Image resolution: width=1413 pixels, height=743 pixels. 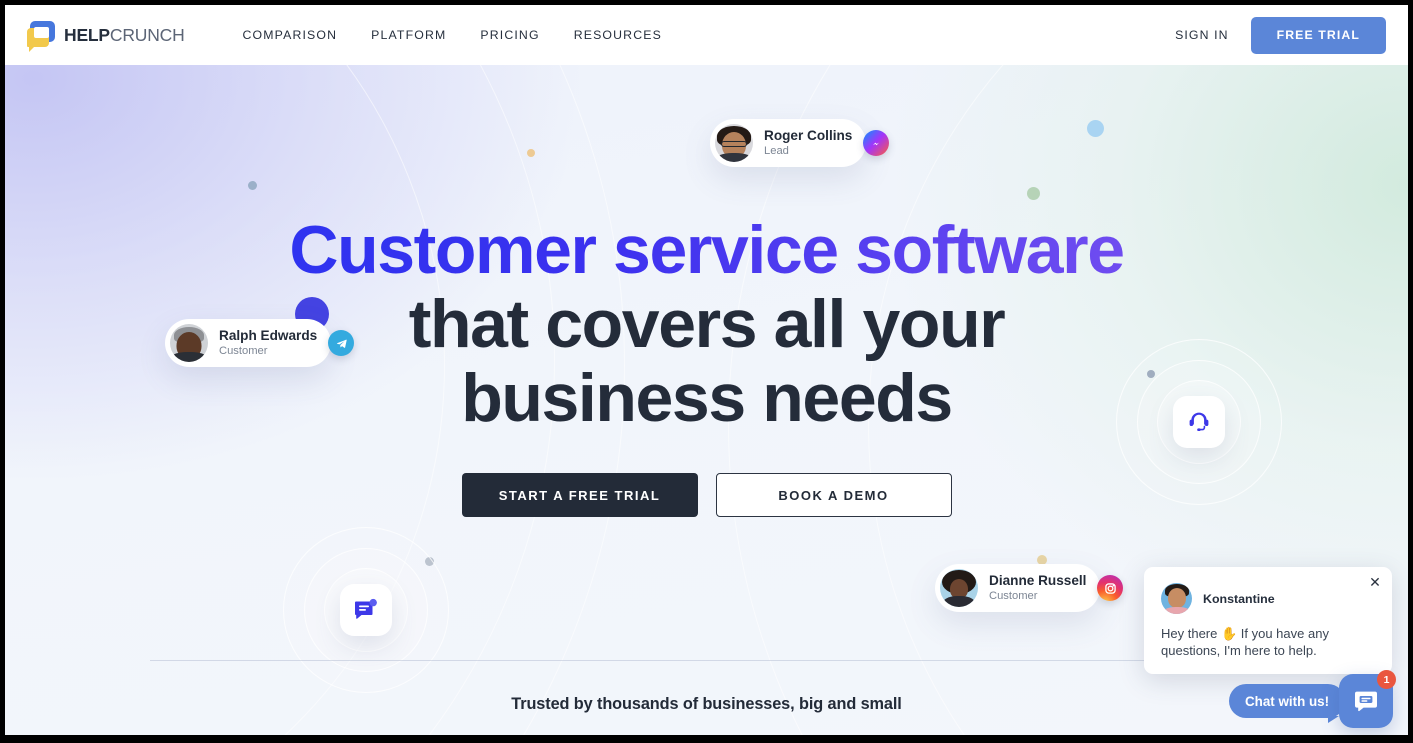 I want to click on sign-in-link: SIGN IN, so click(x=1201, y=35).